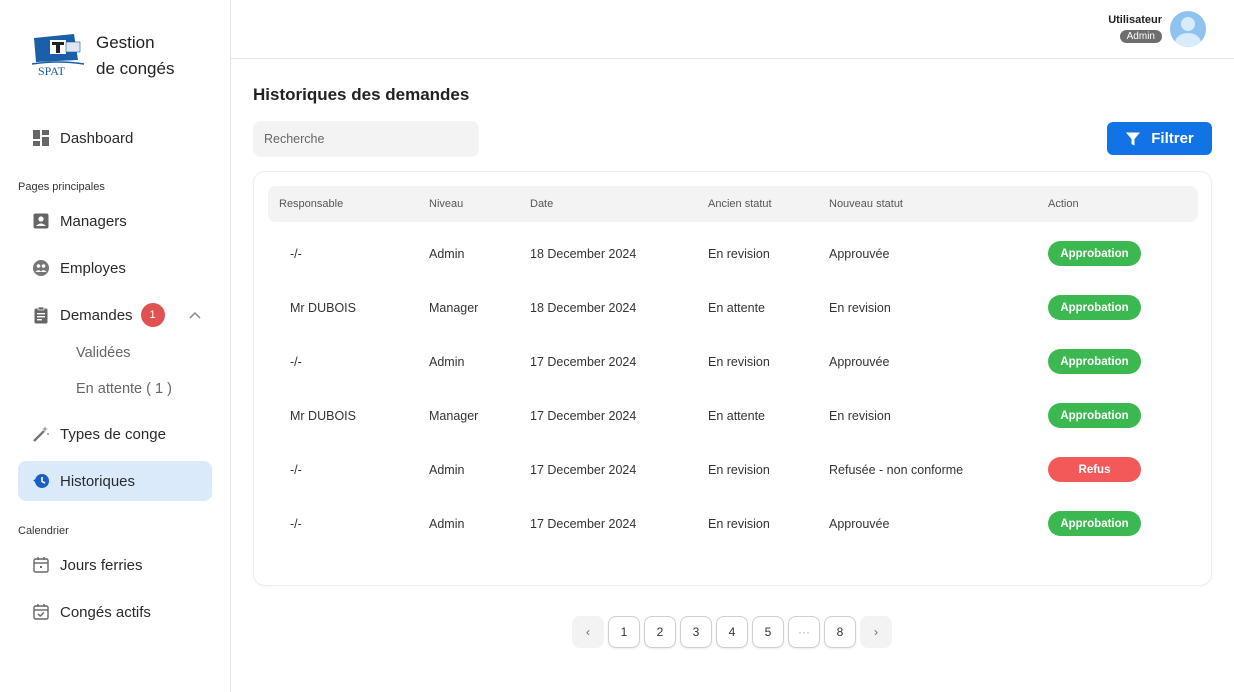  I want to click on brand: SPAT Gestion de congés, so click(102, 56).